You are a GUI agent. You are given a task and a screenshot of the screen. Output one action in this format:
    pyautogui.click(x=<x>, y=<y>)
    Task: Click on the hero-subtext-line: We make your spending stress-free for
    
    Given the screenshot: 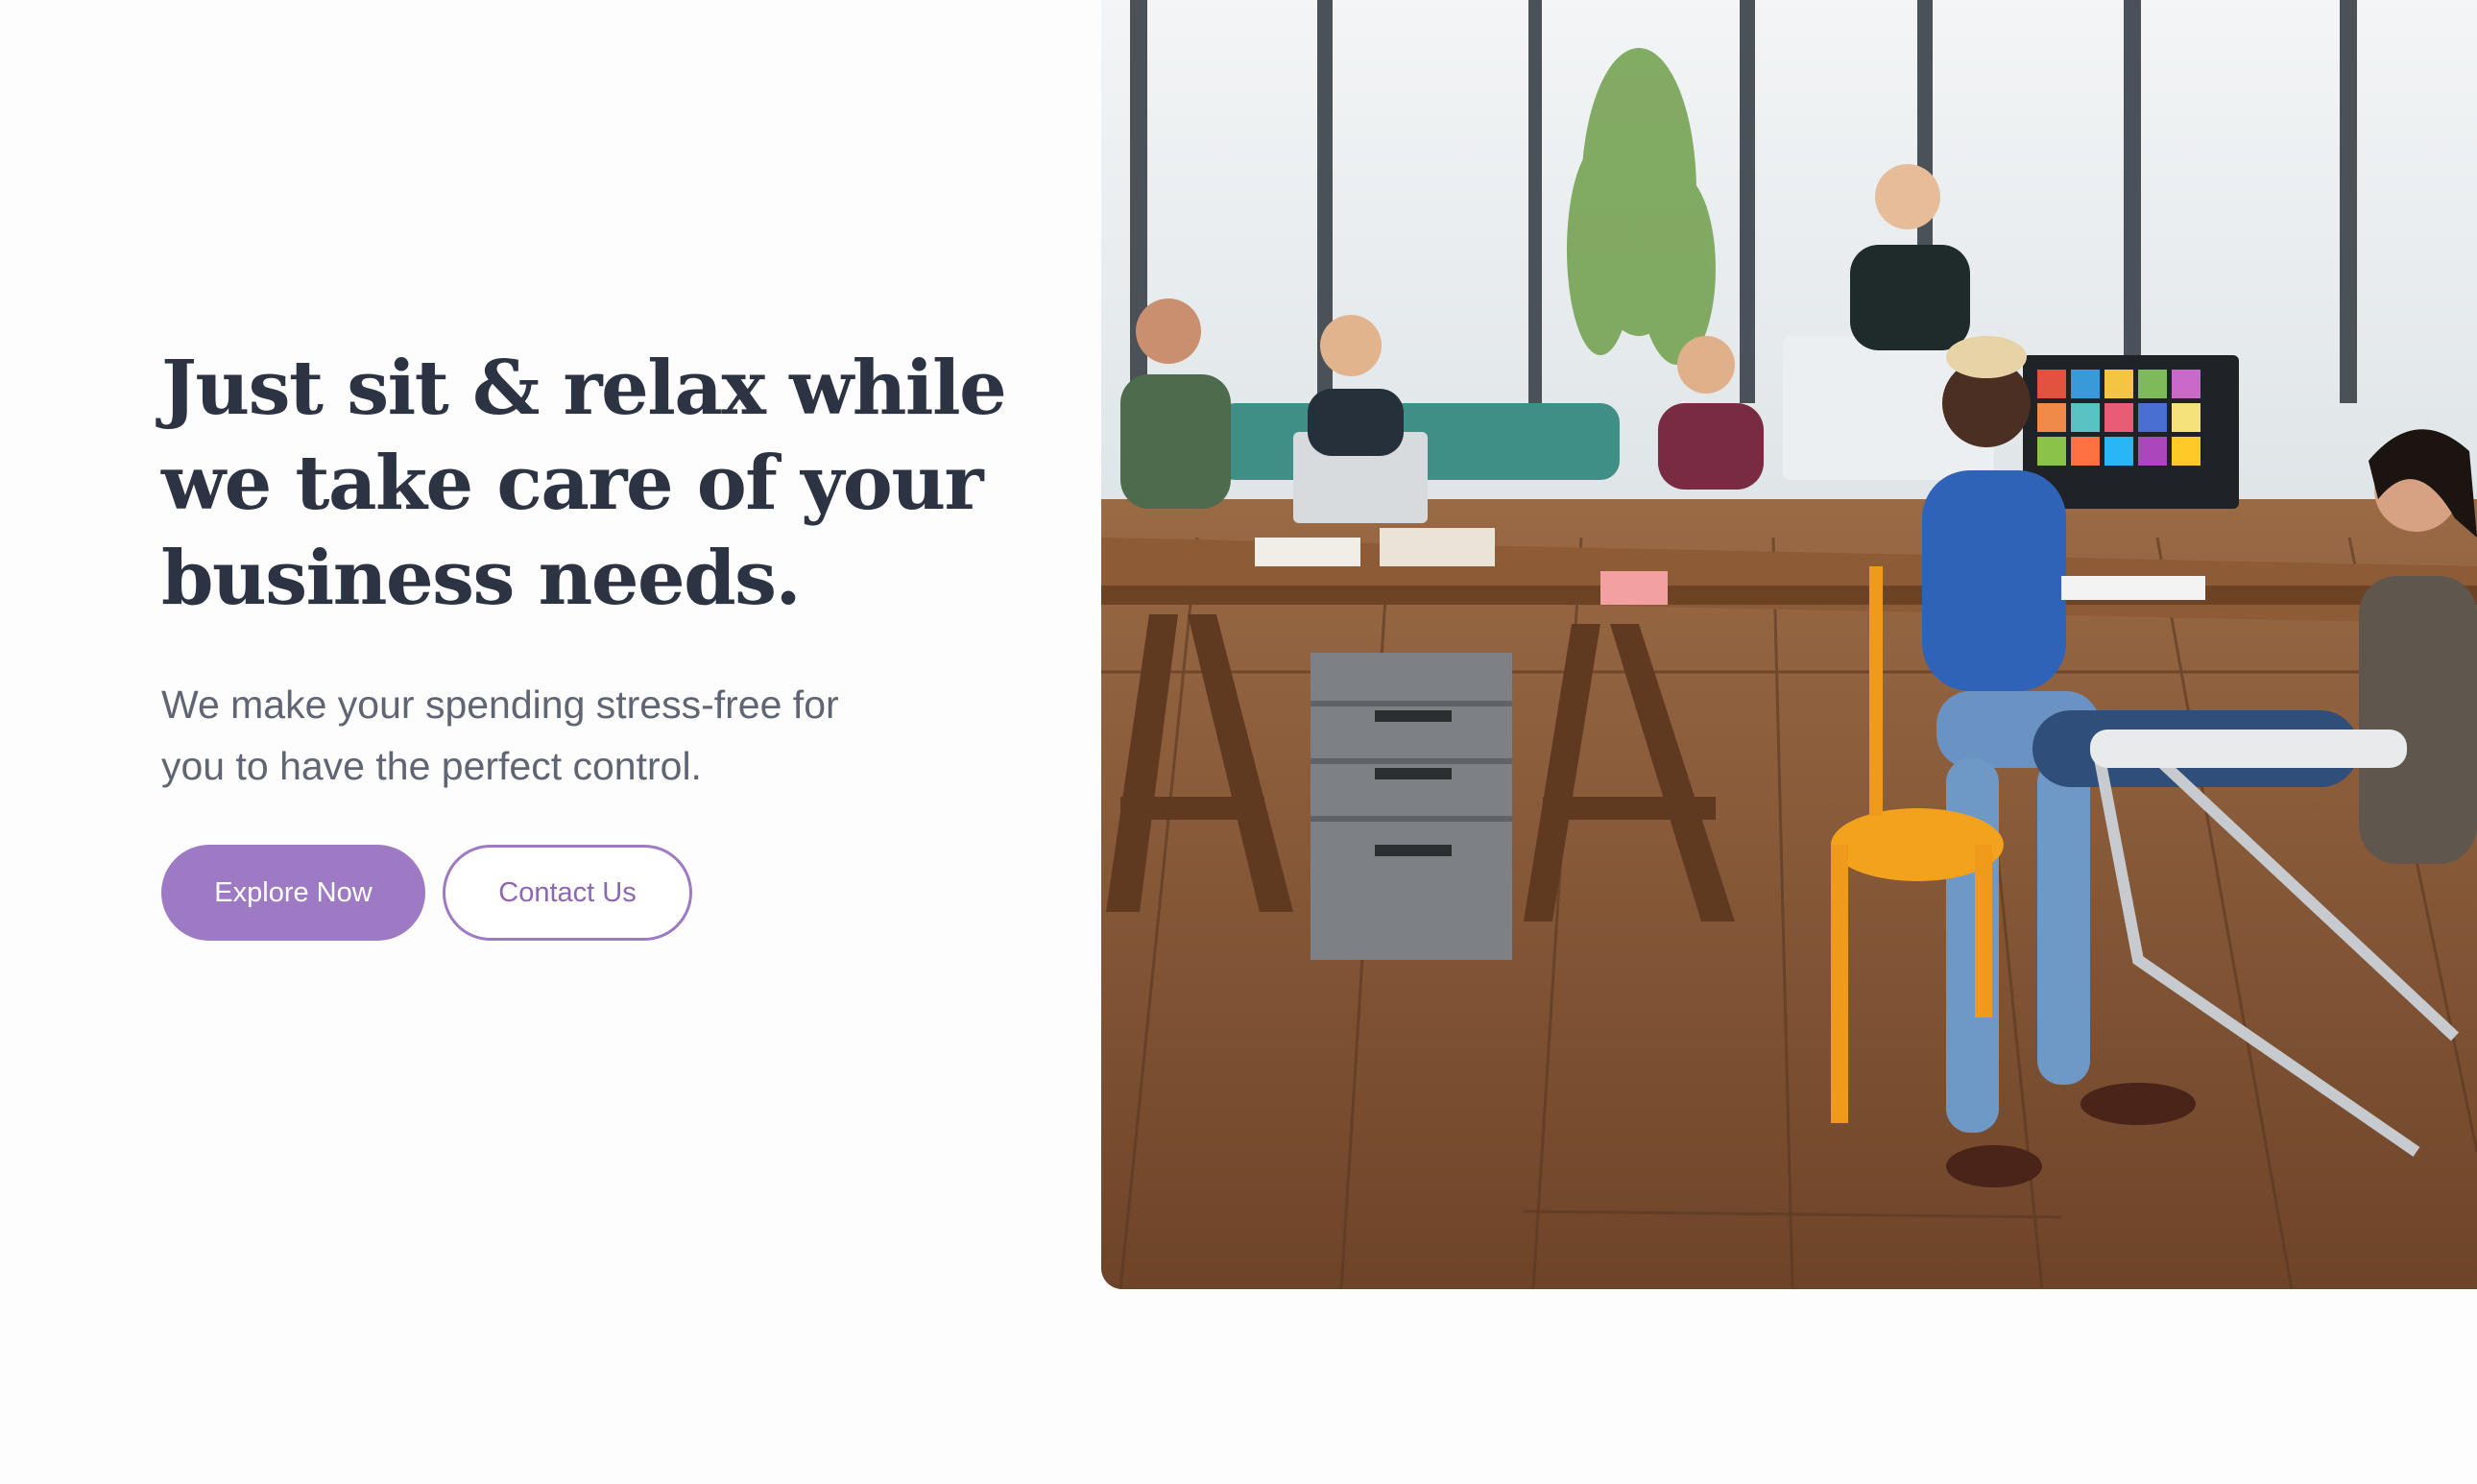 What is the action you would take?
    pyautogui.click(x=500, y=705)
    